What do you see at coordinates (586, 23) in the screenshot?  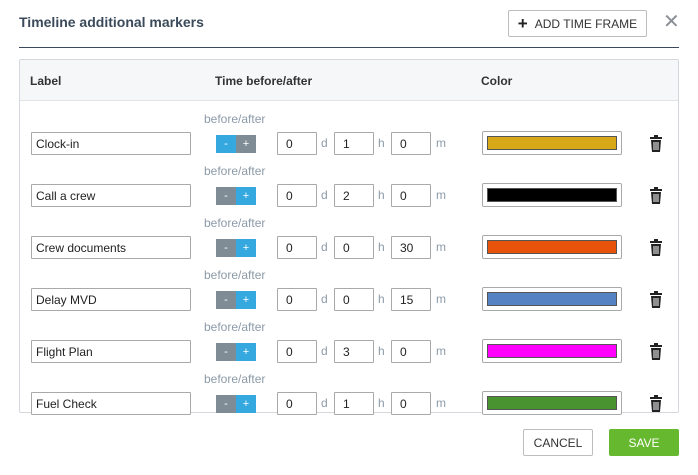 I see `add-time-frame-label: ADD TIME FRAME` at bounding box center [586, 23].